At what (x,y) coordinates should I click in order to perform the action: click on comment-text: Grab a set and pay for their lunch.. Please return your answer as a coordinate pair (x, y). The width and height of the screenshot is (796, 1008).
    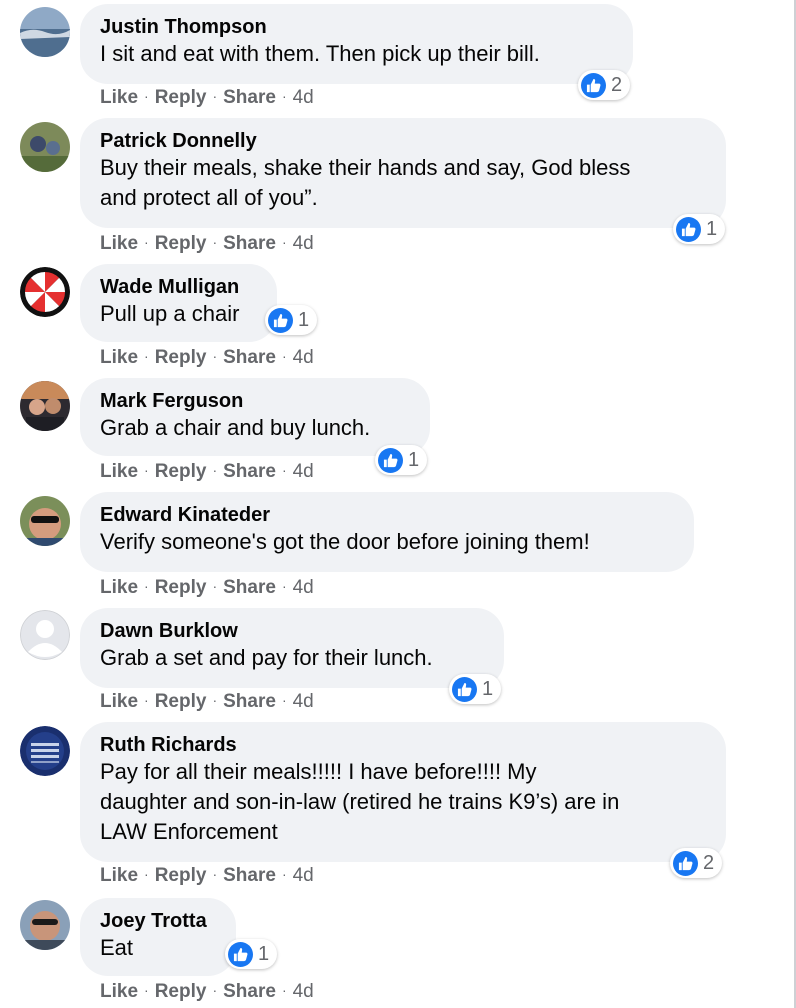
    Looking at the image, I should click on (266, 657).